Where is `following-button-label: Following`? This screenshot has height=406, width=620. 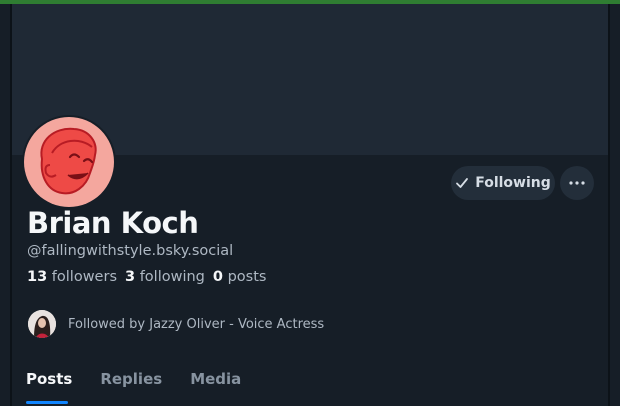 following-button-label: Following is located at coordinates (513, 183).